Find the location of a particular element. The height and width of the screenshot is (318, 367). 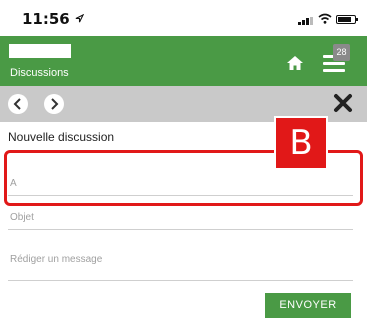

chevron-left-icon is located at coordinates (17, 104).